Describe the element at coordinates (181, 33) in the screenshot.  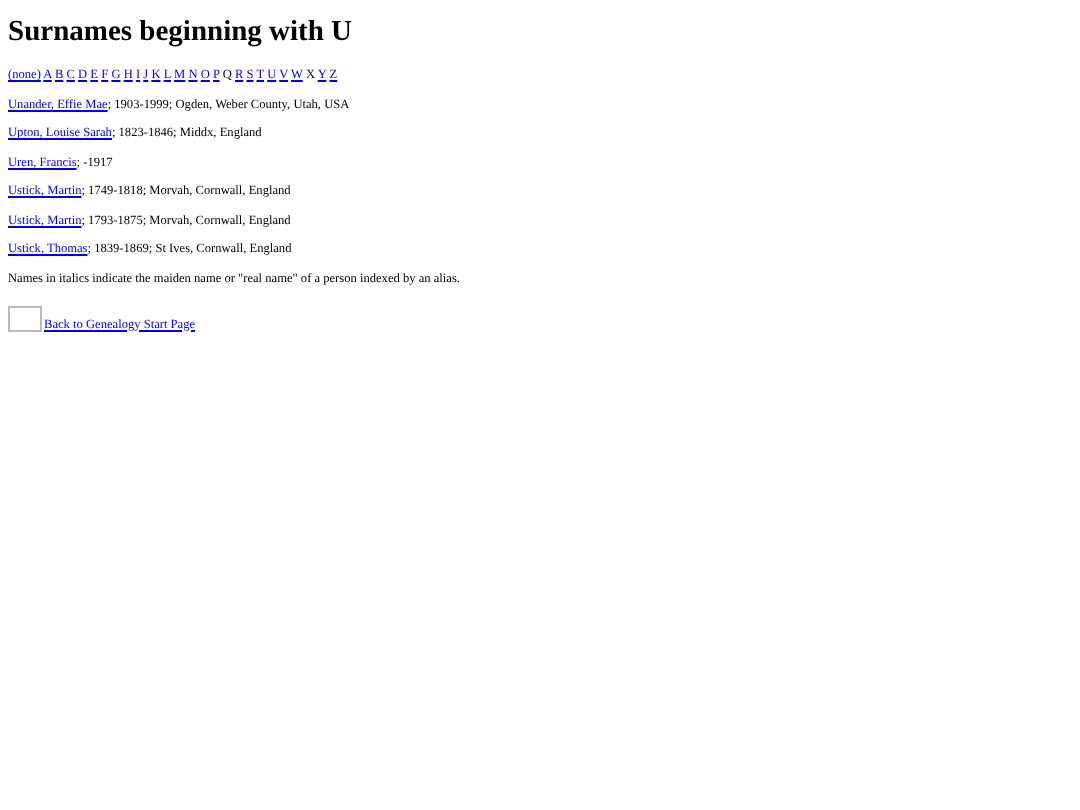
I see `page-title: Surnames beginning with U` at that location.